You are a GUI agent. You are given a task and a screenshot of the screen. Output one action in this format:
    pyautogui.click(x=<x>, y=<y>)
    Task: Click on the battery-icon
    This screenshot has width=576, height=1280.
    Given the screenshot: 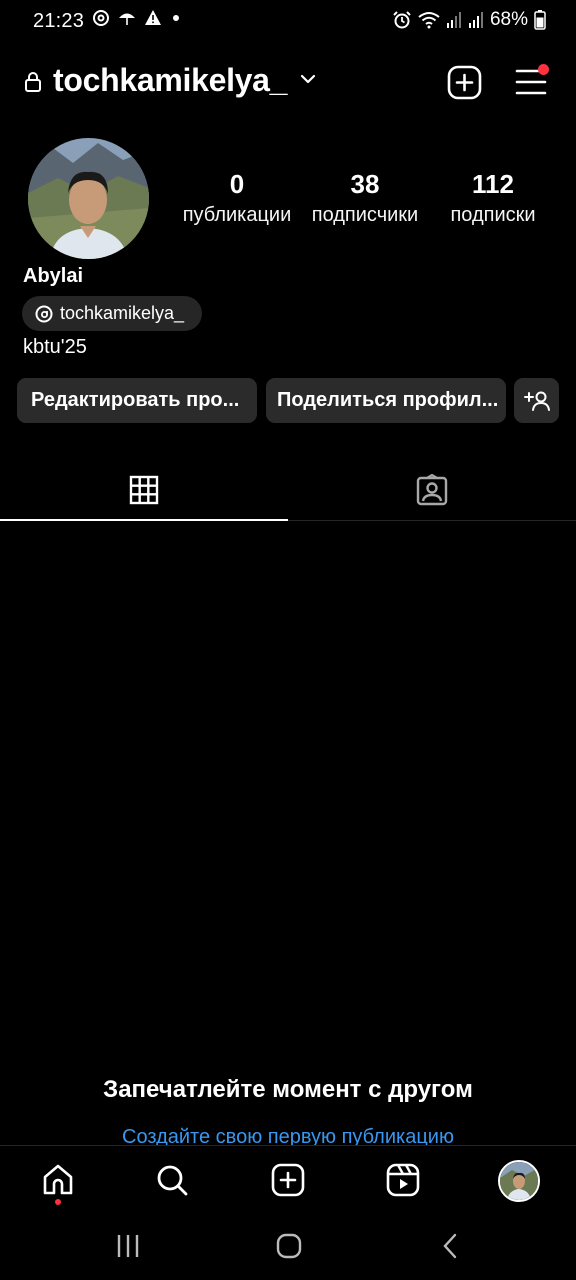 What is the action you would take?
    pyautogui.click(x=540, y=20)
    